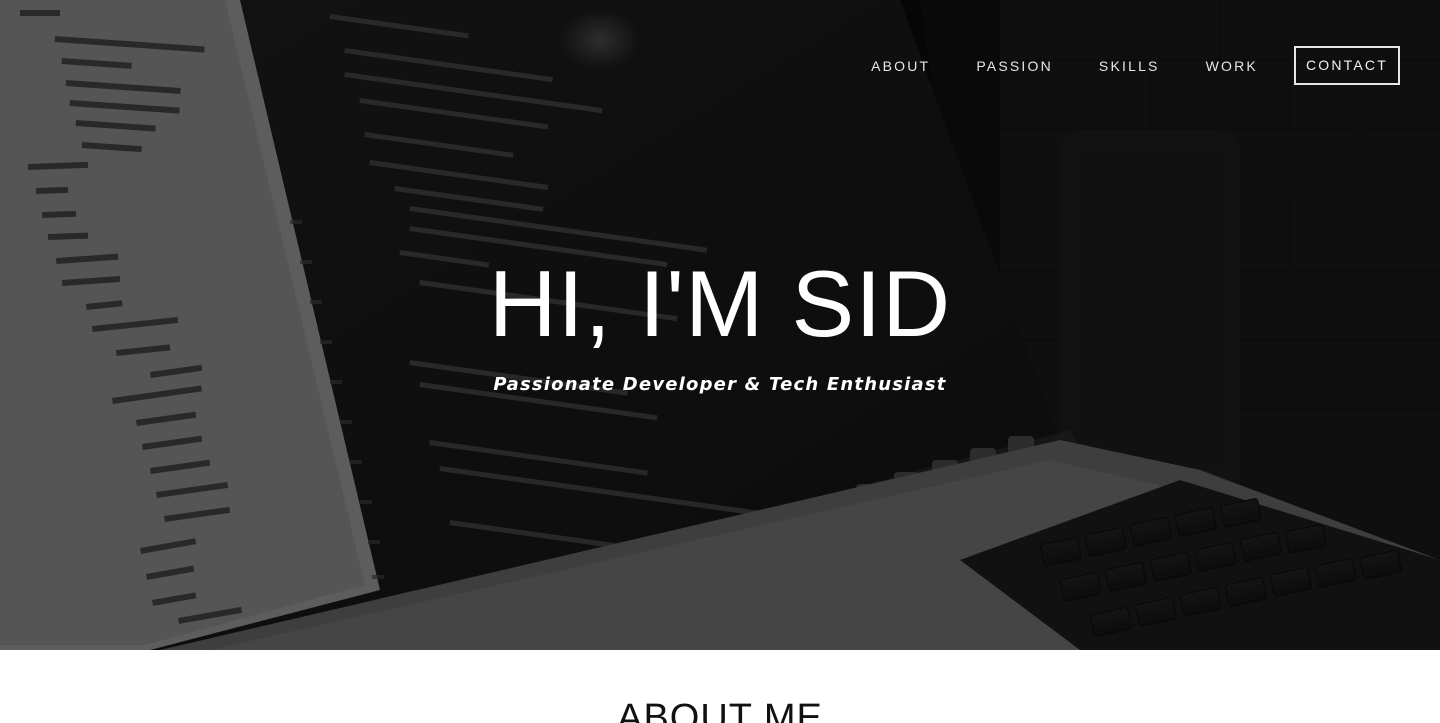 The height and width of the screenshot is (723, 1440). What do you see at coordinates (720, 303) in the screenshot?
I see `hero-title: HI, I'M SID` at bounding box center [720, 303].